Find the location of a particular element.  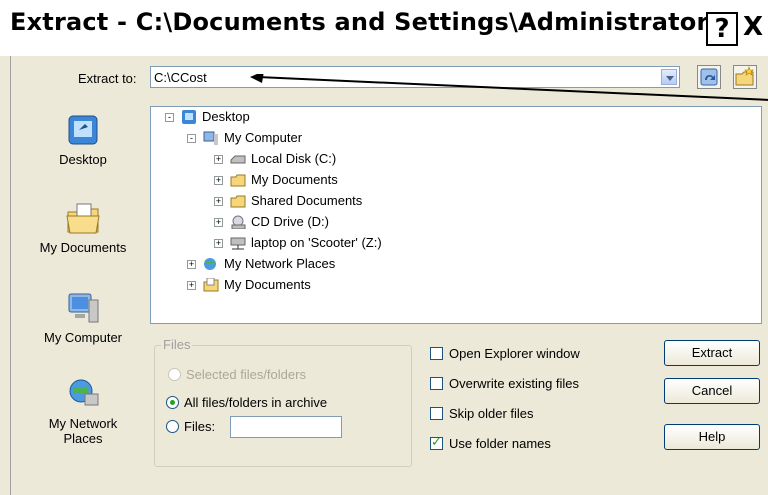

checkbox-label: Use folder names is located at coordinates (500, 443).